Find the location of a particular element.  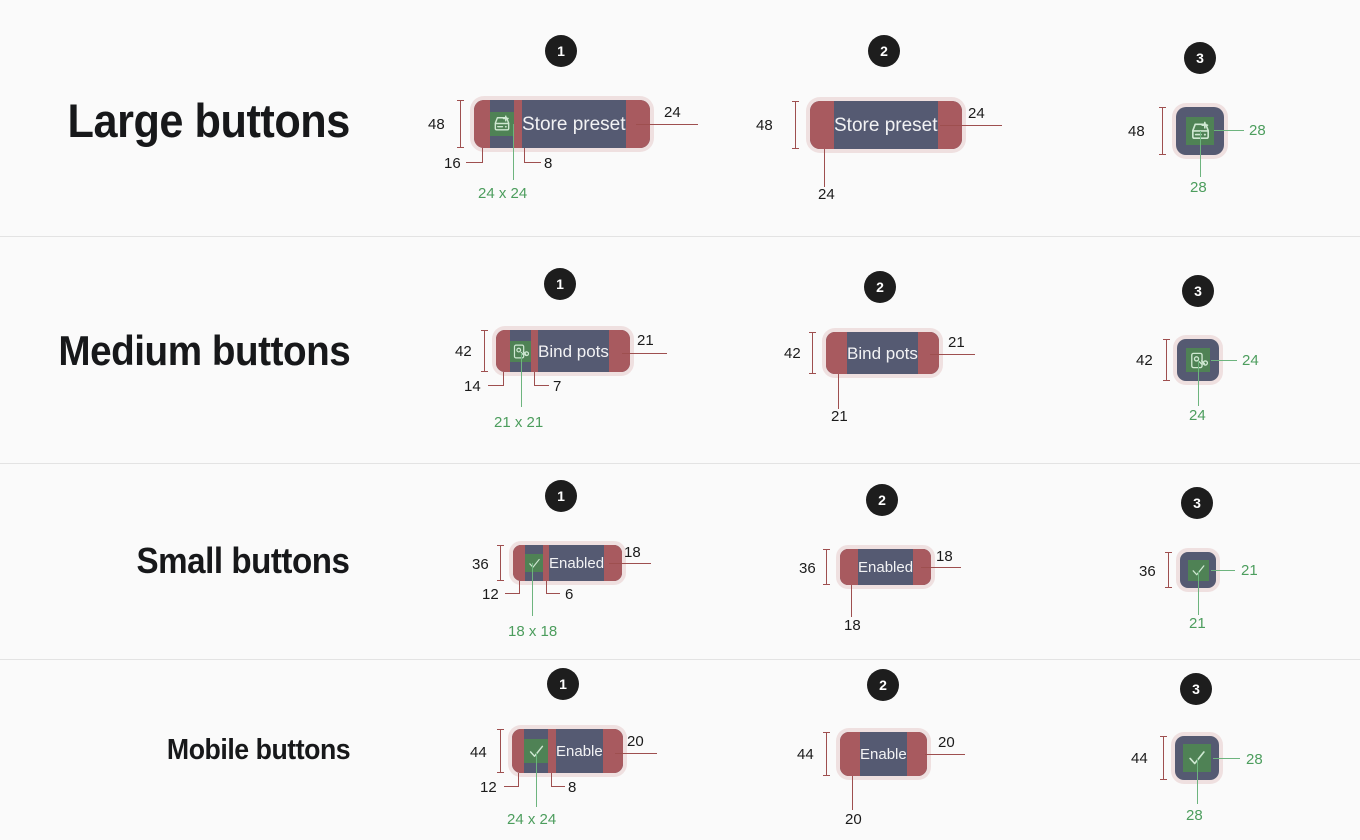

padding-gap is located at coordinates (518, 124).